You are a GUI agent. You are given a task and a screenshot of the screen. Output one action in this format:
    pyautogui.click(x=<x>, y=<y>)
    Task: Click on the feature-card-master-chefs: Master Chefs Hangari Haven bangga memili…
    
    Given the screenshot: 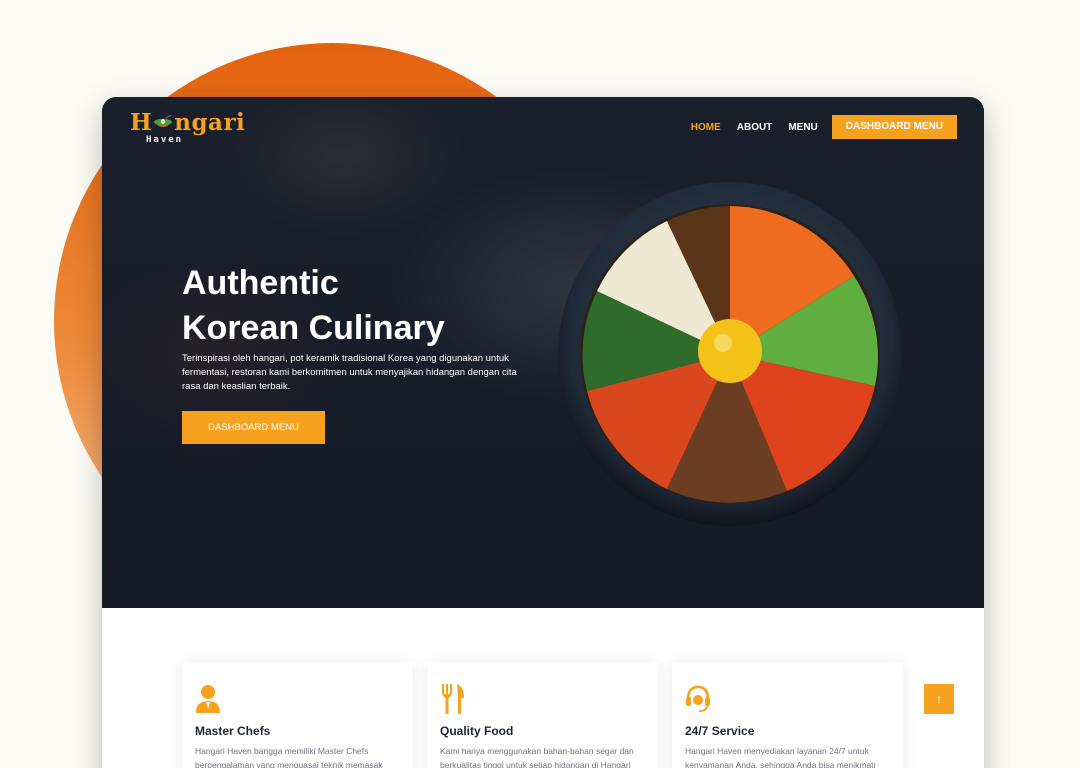 What is the action you would take?
    pyautogui.click(x=297, y=715)
    